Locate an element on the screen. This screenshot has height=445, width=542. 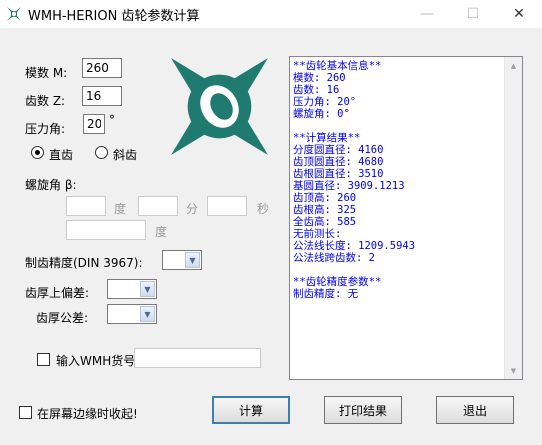
minimize-button: — is located at coordinates (427, 14).